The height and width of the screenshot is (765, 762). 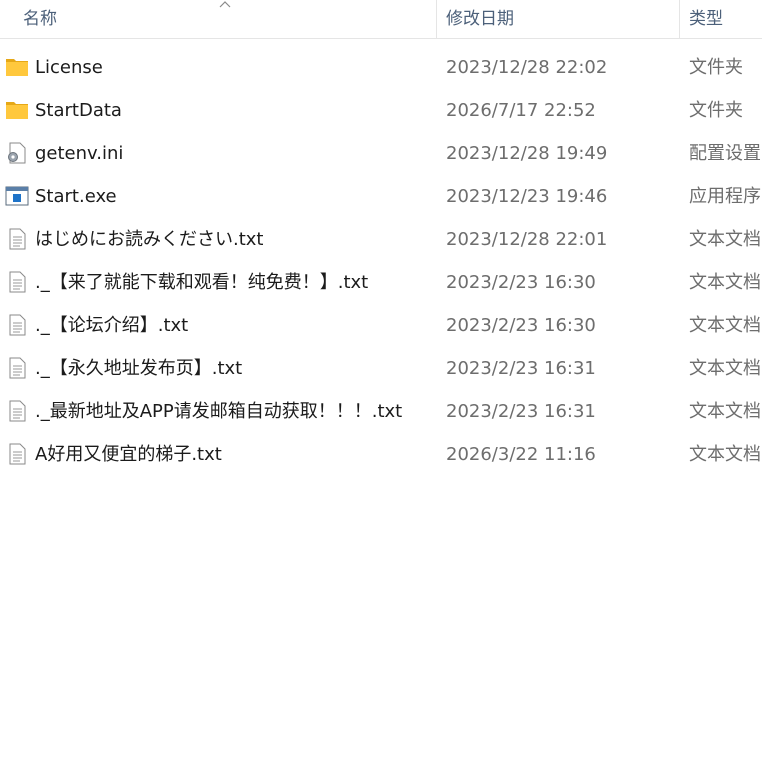 What do you see at coordinates (706, 19) in the screenshot?
I see `column-header-type: 类型` at bounding box center [706, 19].